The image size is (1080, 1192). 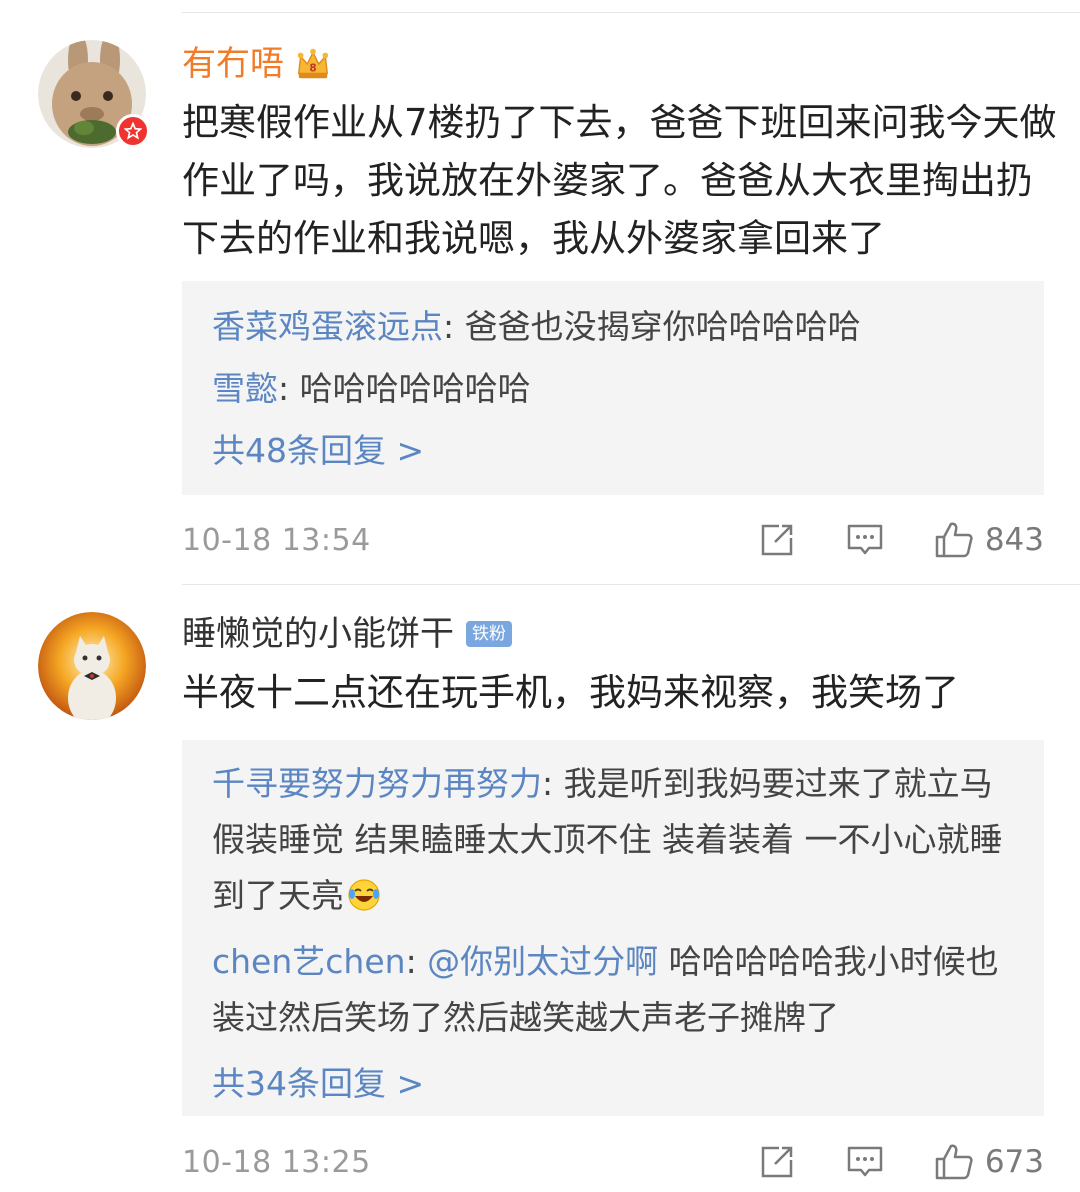 I want to click on reply-item: 香菜鸡蛋滚远点: 爸爸也没揭穿你哈哈哈哈哈, so click(x=613, y=327).